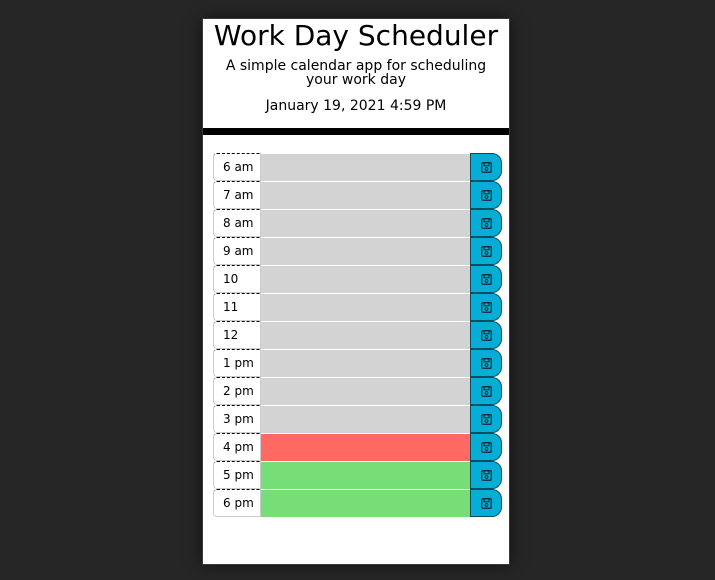 Image resolution: width=715 pixels, height=580 pixels. What do you see at coordinates (237, 391) in the screenshot?
I see `hour-label: 2 pm` at bounding box center [237, 391].